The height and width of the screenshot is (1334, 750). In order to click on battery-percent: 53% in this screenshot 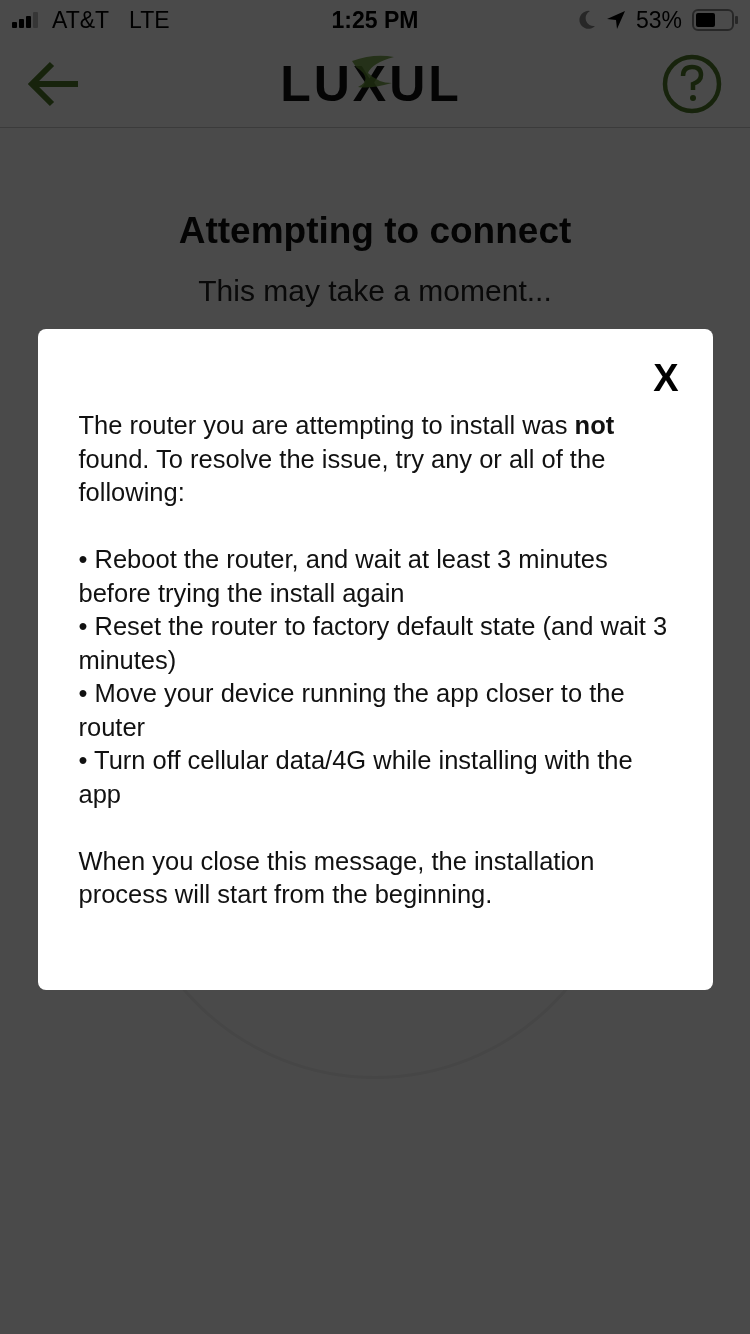, I will do `click(658, 20)`.